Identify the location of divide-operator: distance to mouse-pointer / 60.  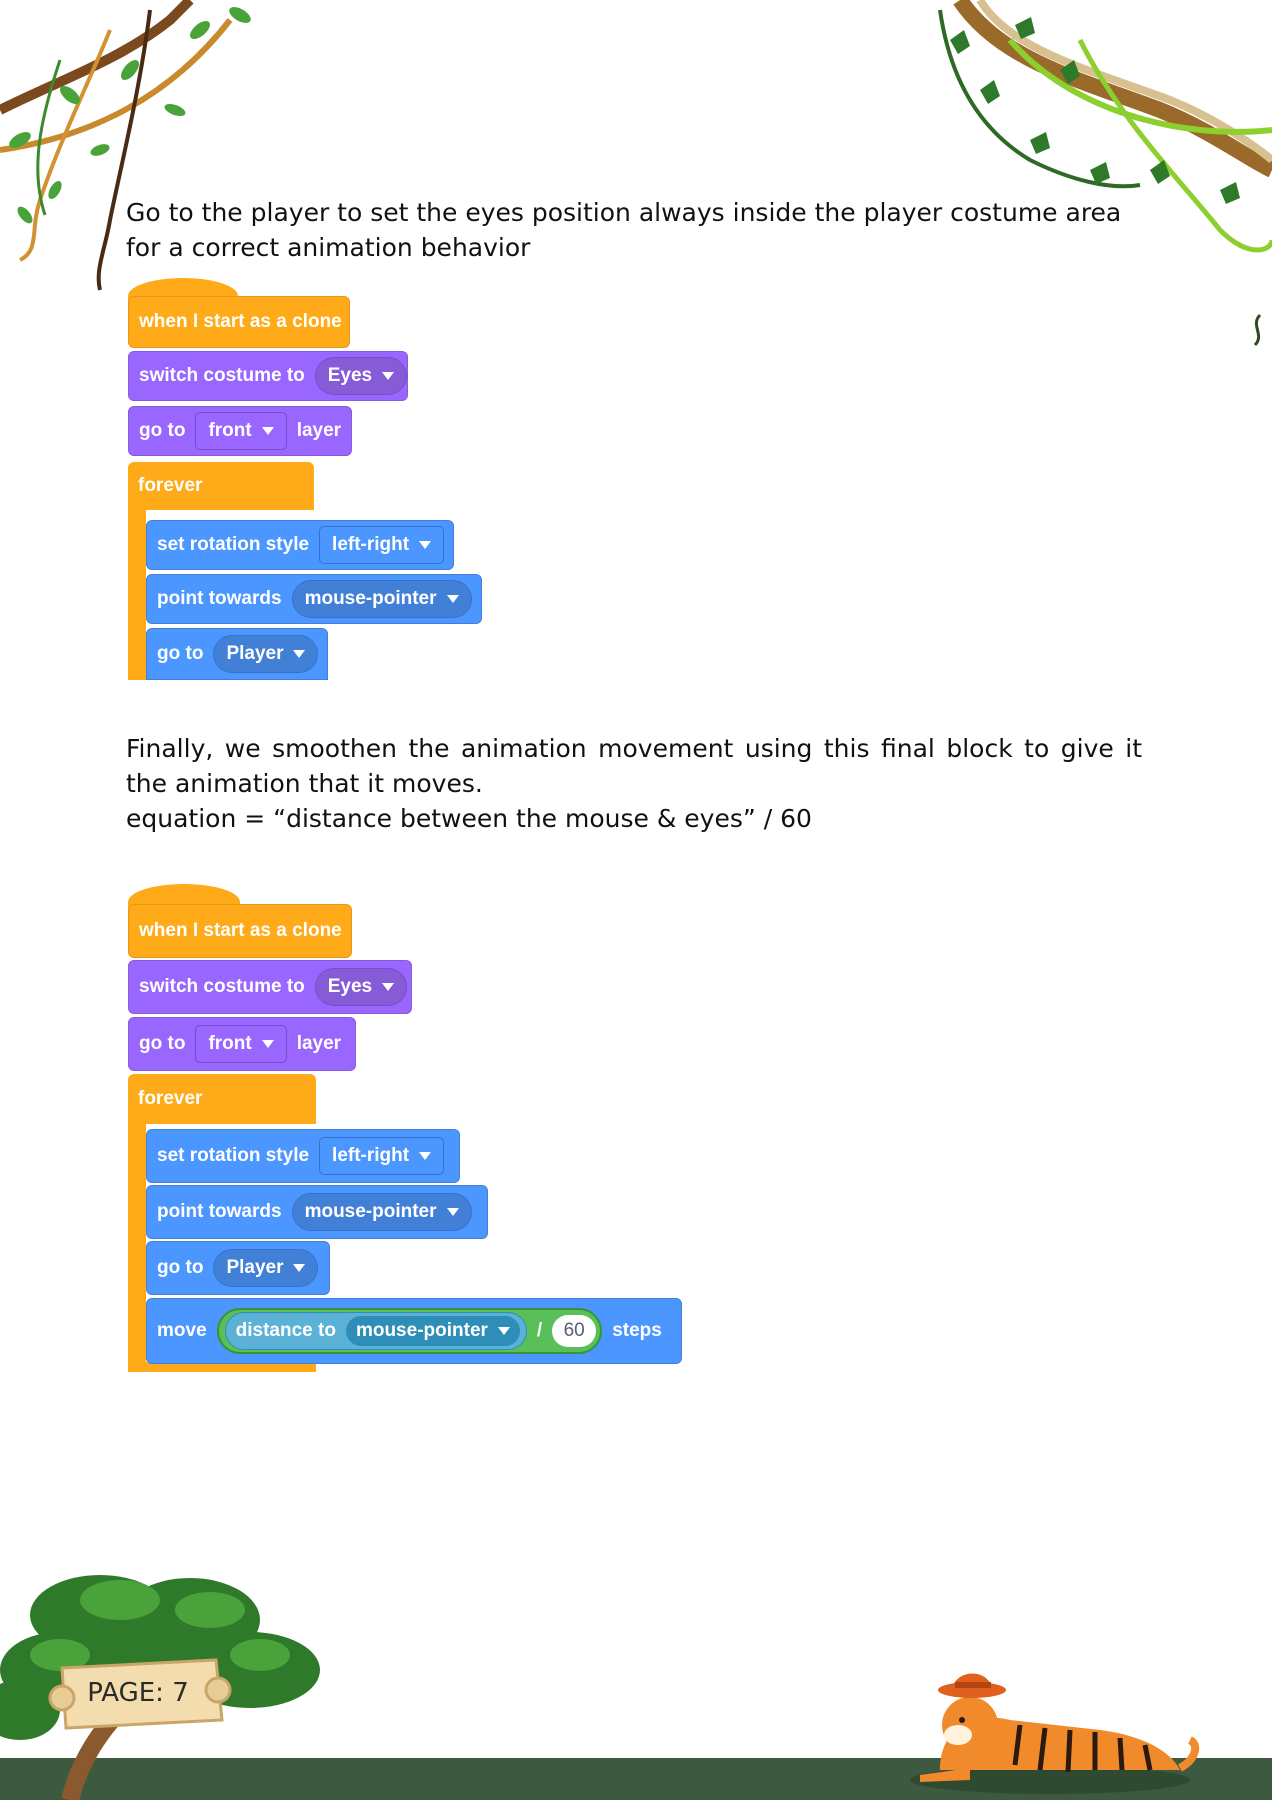
(409, 1331).